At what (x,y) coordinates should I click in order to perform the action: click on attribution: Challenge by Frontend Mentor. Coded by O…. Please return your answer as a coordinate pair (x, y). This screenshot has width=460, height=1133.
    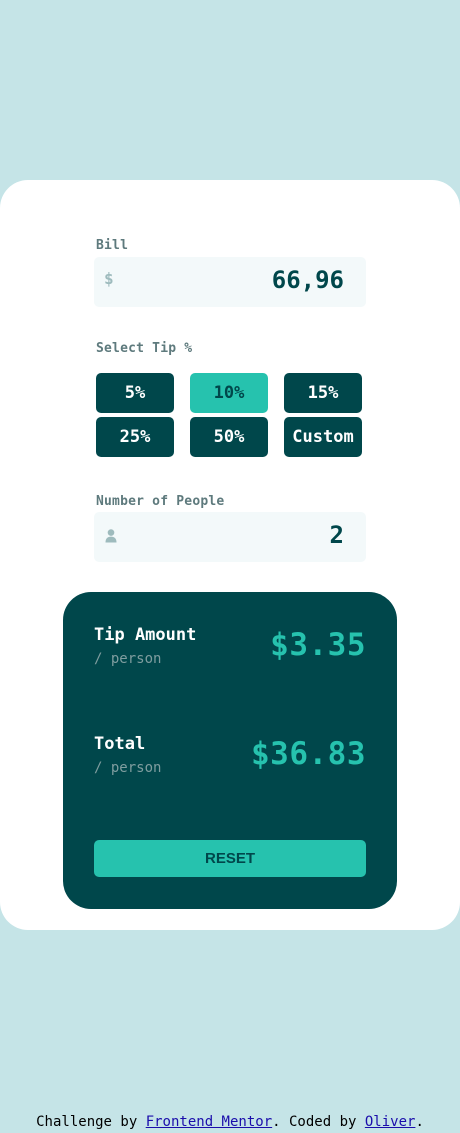
    Looking at the image, I should click on (230, 1122).